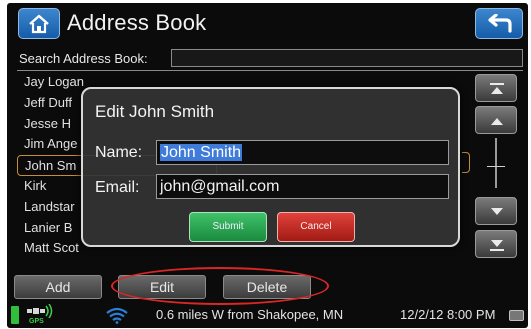 This screenshot has width=531, height=329. I want to click on back-arrow-icon, so click(500, 23).